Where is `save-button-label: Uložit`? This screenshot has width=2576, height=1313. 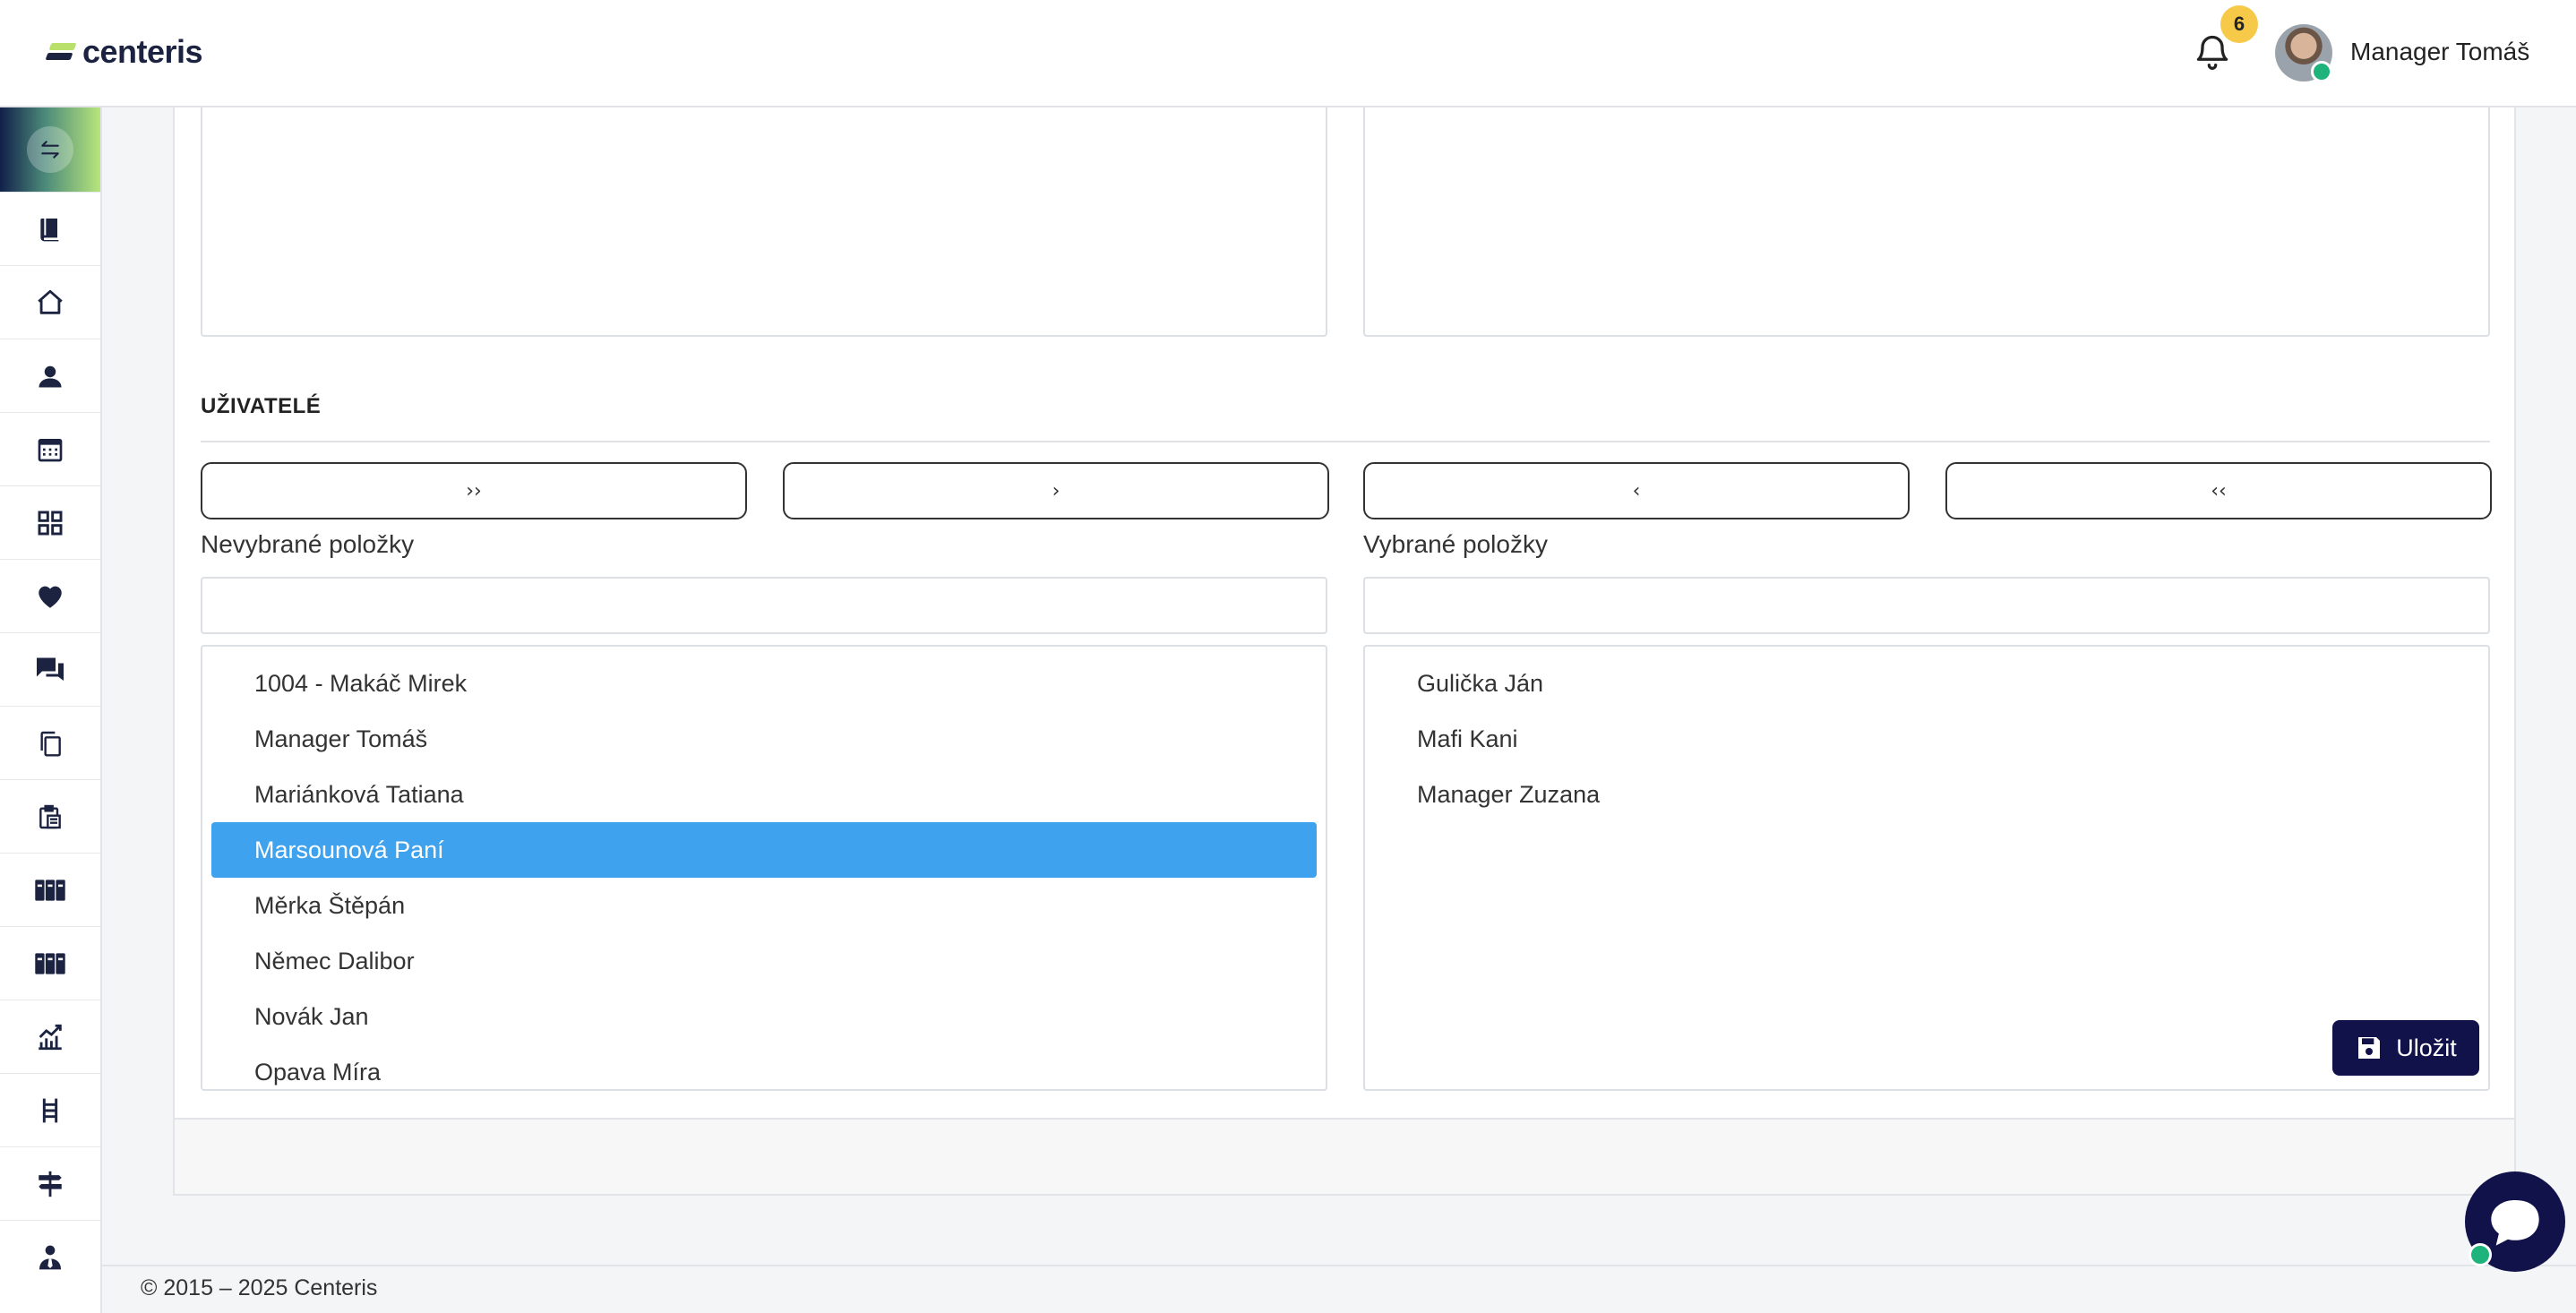
save-button-label: Uložit is located at coordinates (2426, 1047).